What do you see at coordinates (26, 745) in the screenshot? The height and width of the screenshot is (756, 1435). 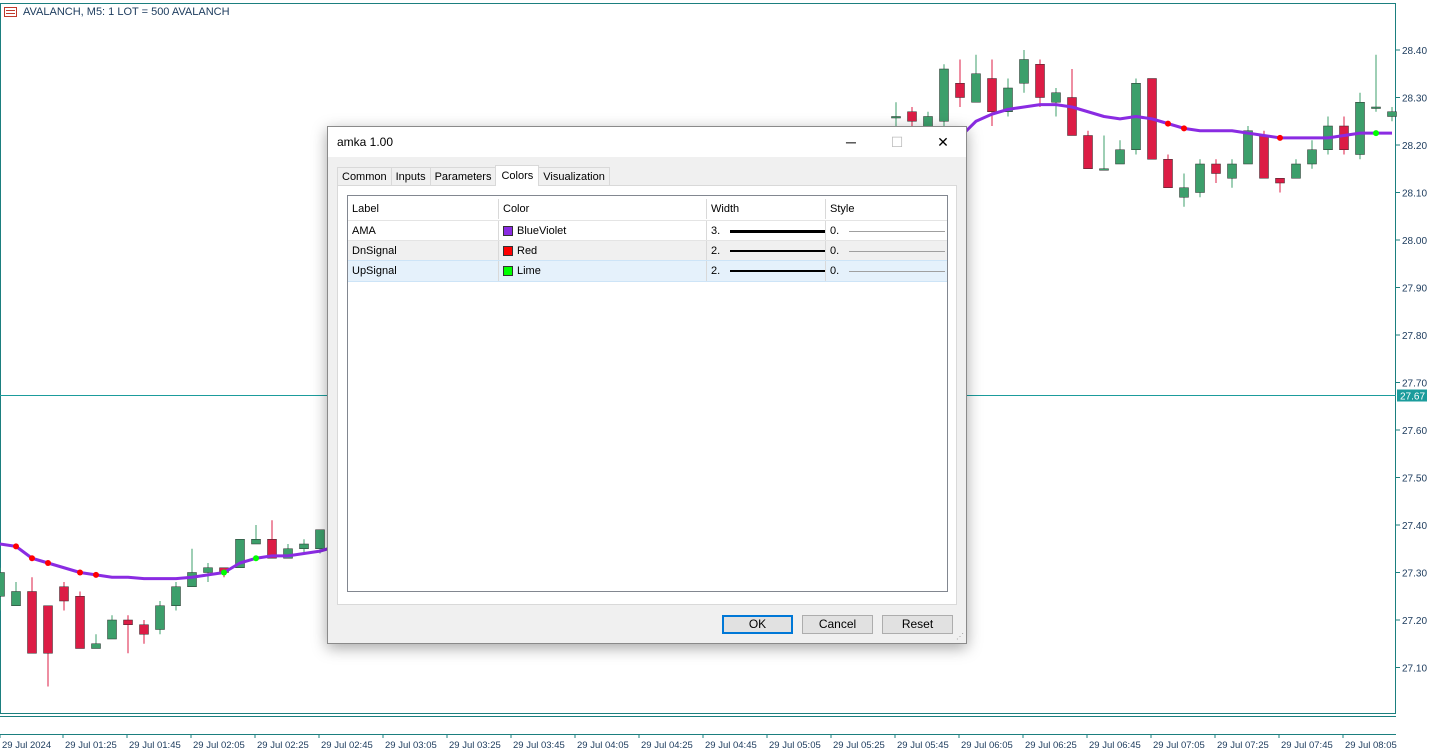 I see `time-tick-label: 29 Jul 2024` at bounding box center [26, 745].